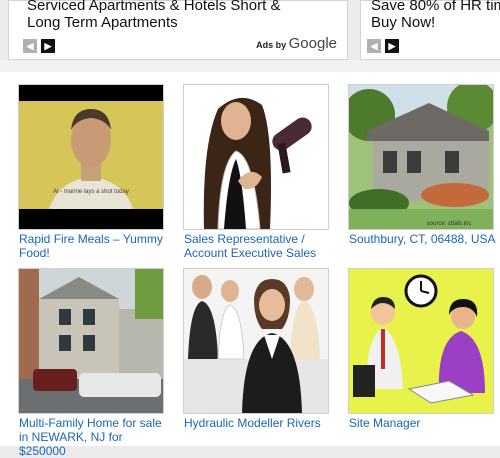 Image resolution: width=500 pixels, height=458 pixels. Describe the element at coordinates (424, 423) in the screenshot. I see `listing-caption-link: Site Manager` at that location.